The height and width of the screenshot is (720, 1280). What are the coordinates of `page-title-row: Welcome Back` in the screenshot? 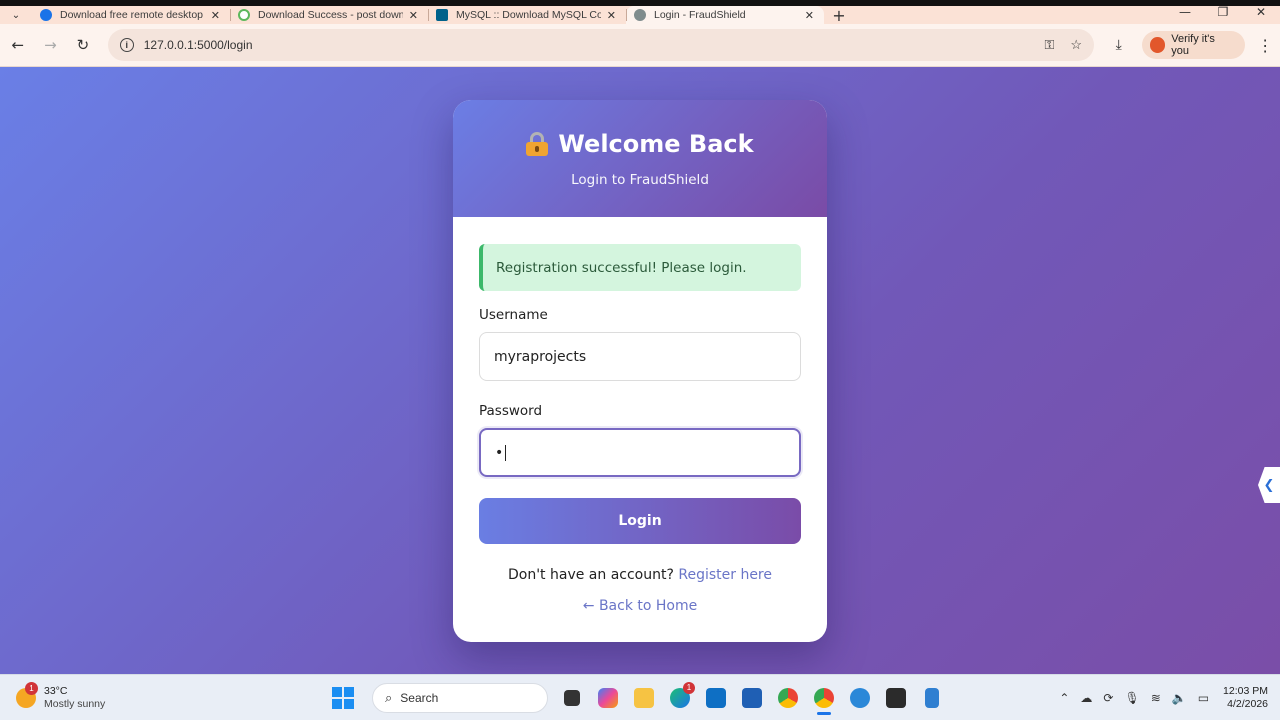 It's located at (640, 144).